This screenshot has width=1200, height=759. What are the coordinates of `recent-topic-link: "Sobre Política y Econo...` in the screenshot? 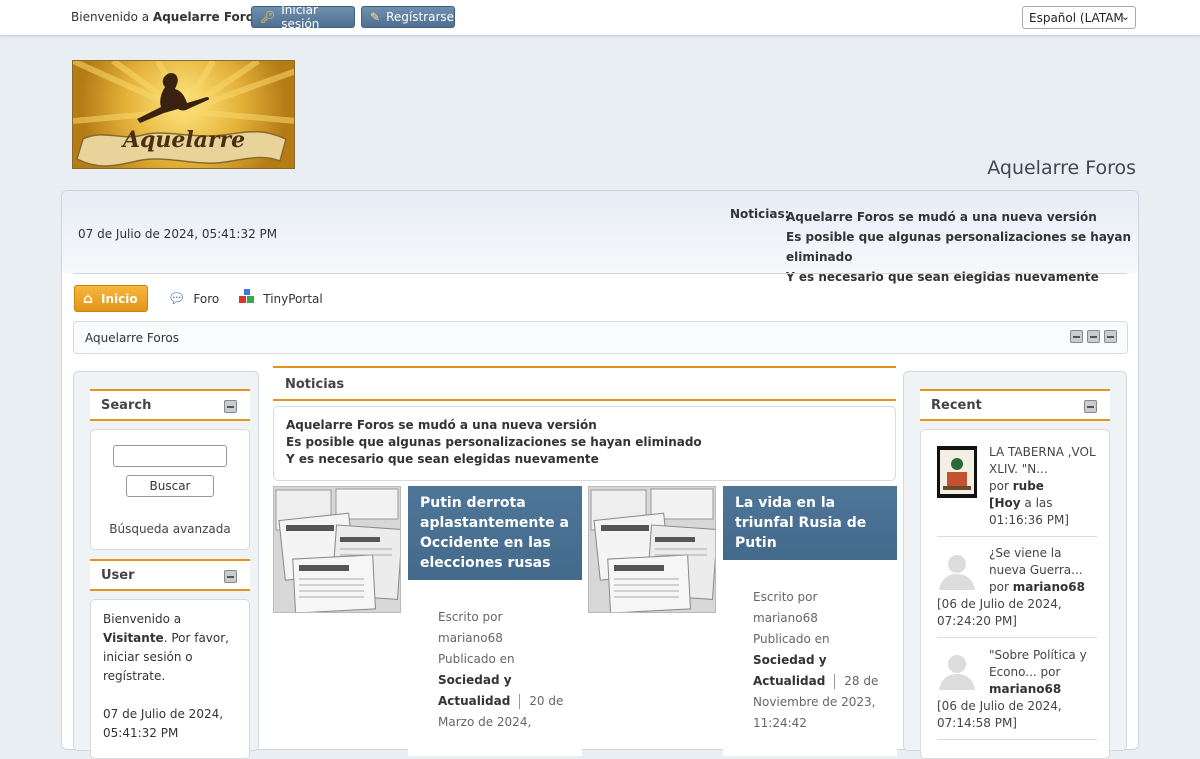 It's located at (1038, 663).